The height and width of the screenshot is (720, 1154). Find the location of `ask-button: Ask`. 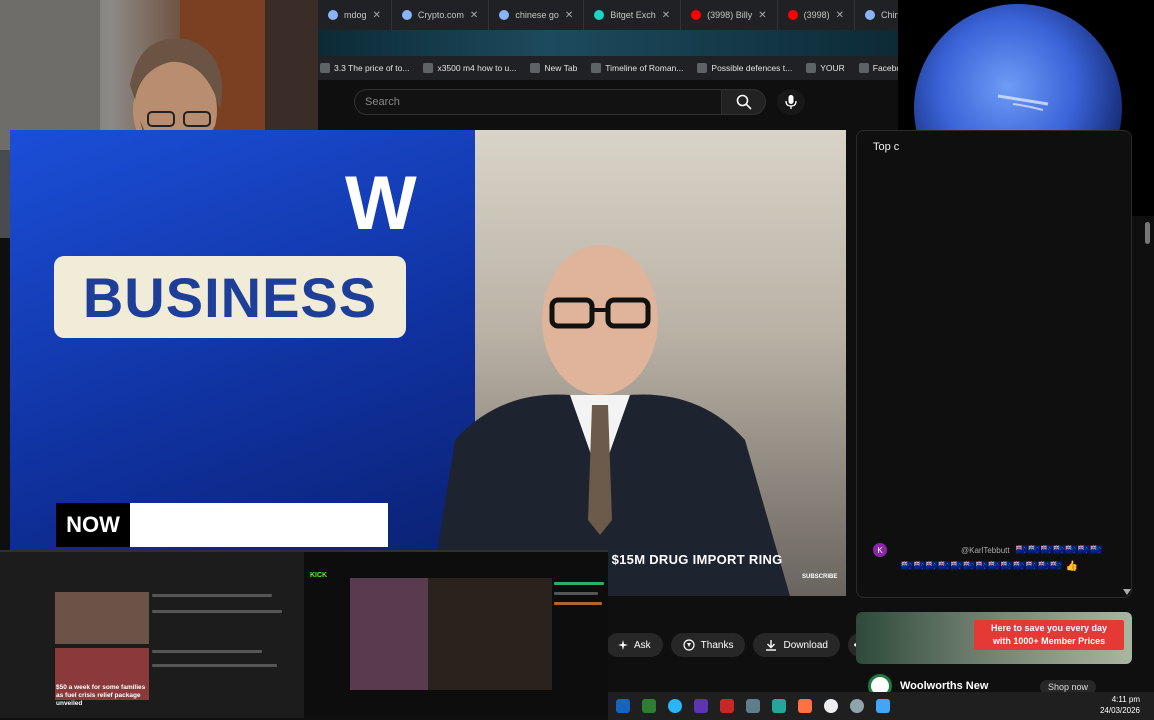

ask-button: Ask is located at coordinates (634, 645).